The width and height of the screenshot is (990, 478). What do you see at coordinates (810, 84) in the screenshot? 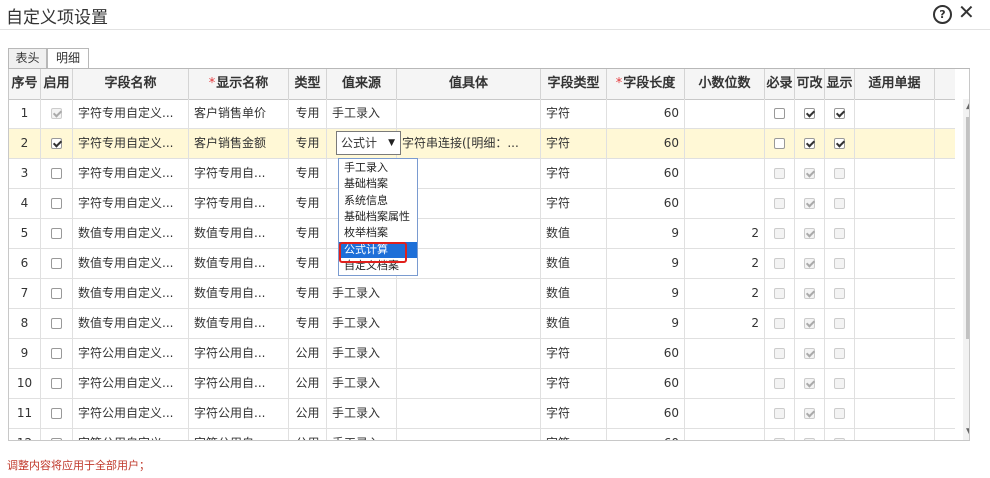
I see `column-header-editable: 可改` at bounding box center [810, 84].